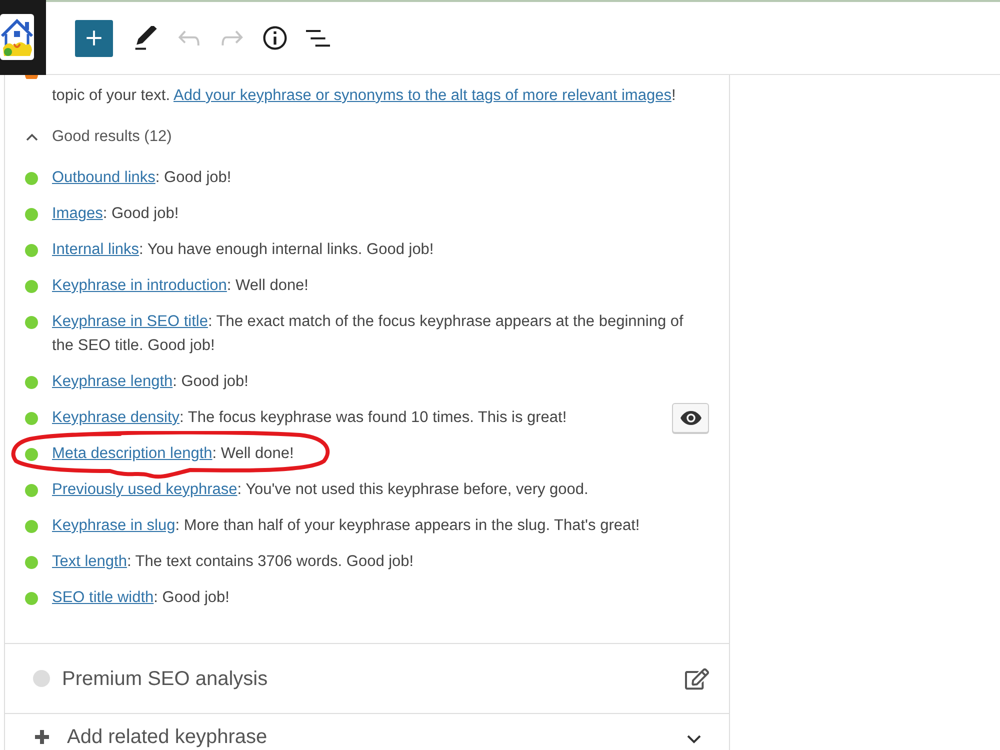  I want to click on result-link: Previously used keyphrase, so click(145, 489).